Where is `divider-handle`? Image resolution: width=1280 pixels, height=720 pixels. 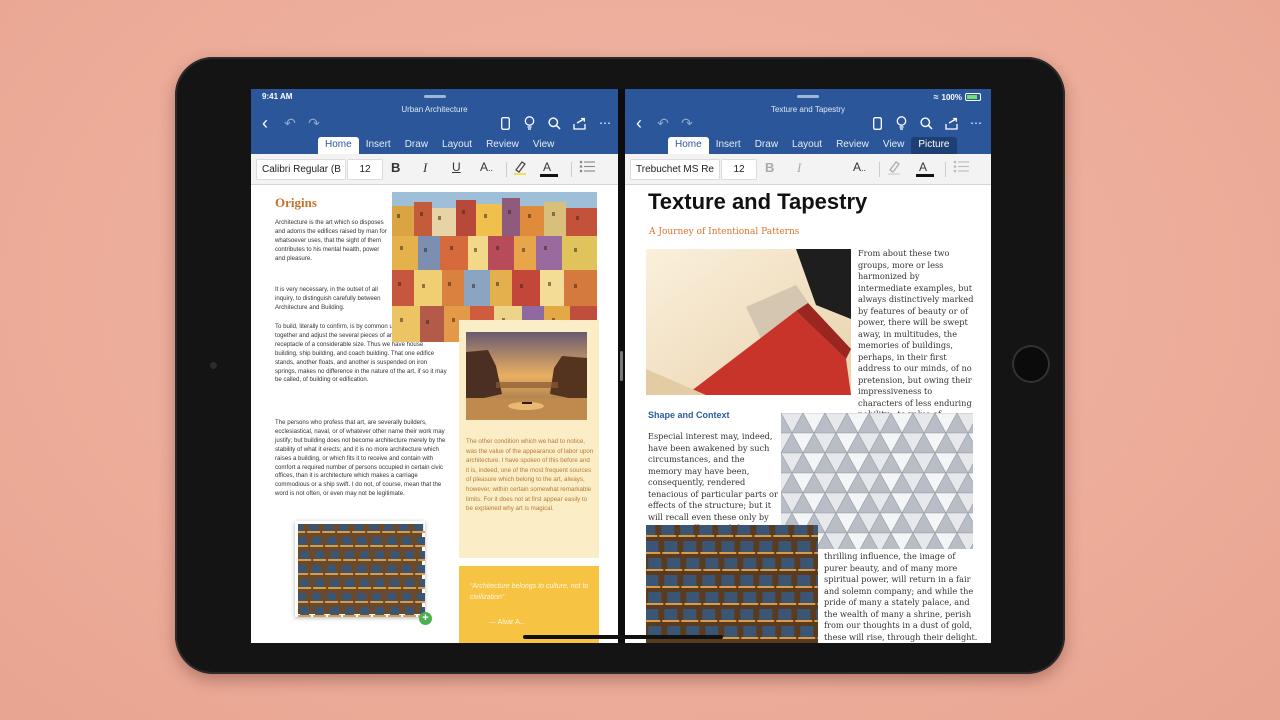
divider-handle is located at coordinates (621, 366).